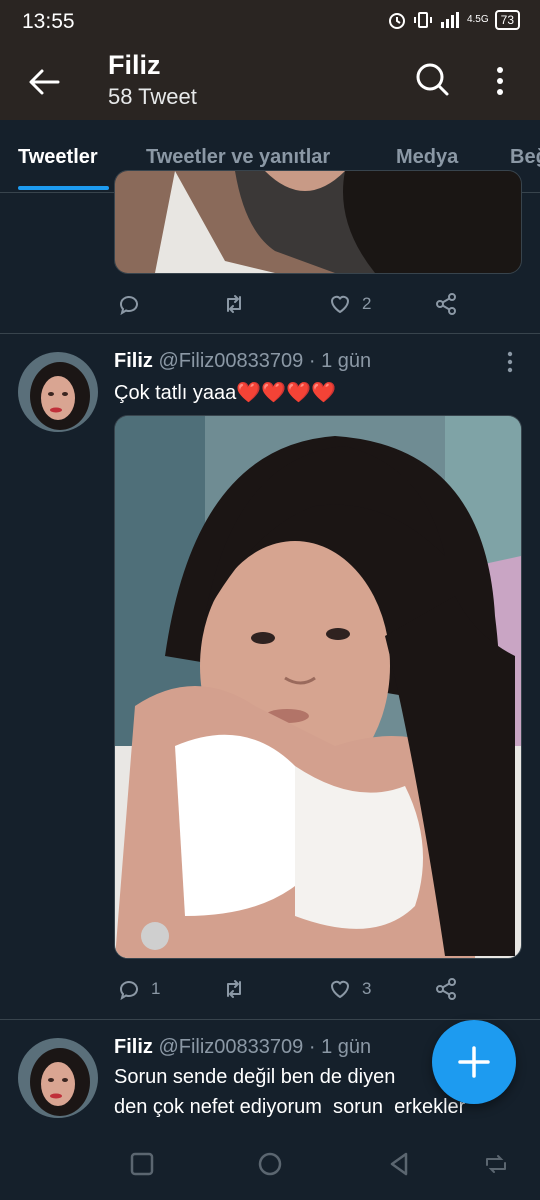 This screenshot has width=540, height=1200. What do you see at coordinates (477, 19) in the screenshot?
I see `network-type: 4.5G` at bounding box center [477, 19].